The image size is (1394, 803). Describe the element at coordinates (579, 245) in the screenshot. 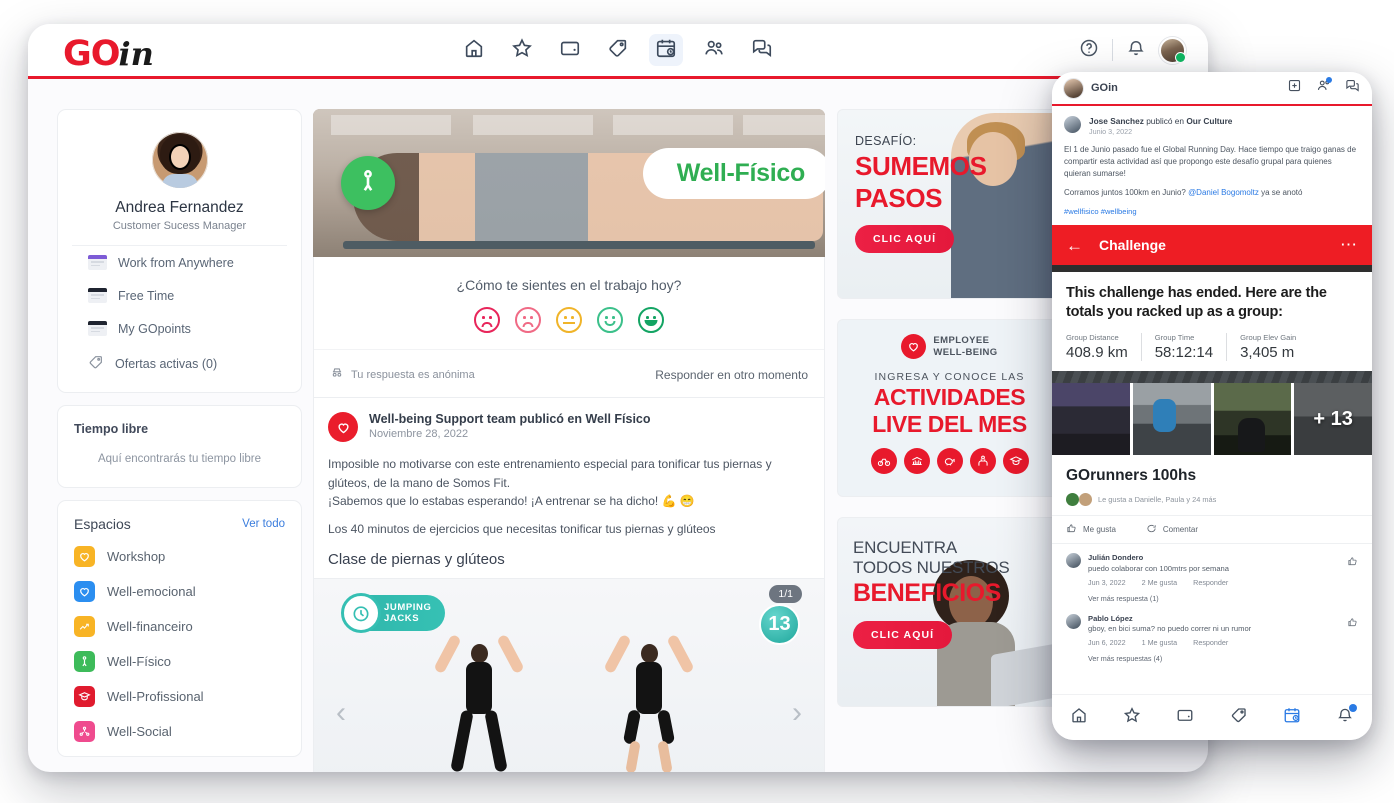

I see `hero-yoga-mat` at that location.